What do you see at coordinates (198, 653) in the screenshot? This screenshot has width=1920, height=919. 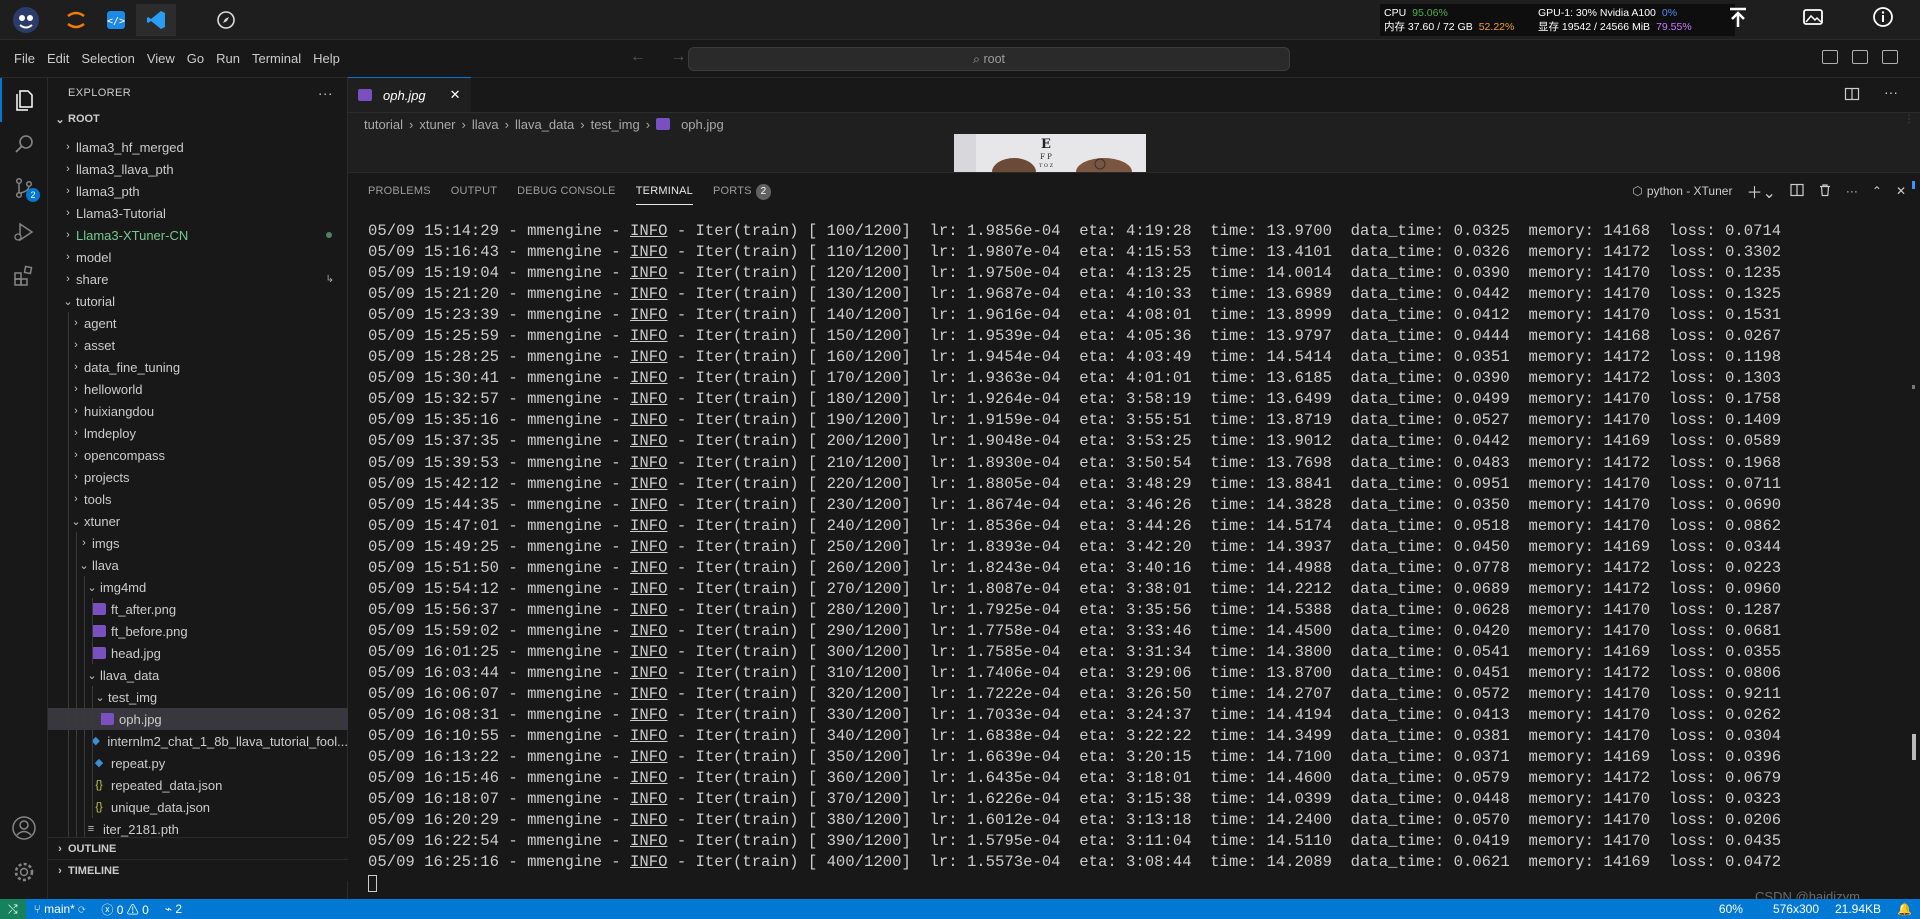 I see `tree-file: head.jpg` at bounding box center [198, 653].